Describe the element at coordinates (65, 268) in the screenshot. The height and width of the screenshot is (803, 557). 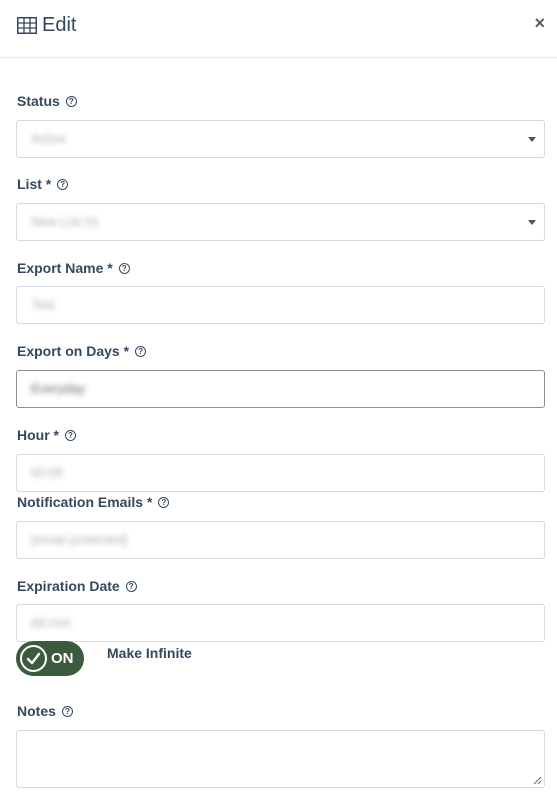
I see `export-name-label-text: Export Name *` at that location.